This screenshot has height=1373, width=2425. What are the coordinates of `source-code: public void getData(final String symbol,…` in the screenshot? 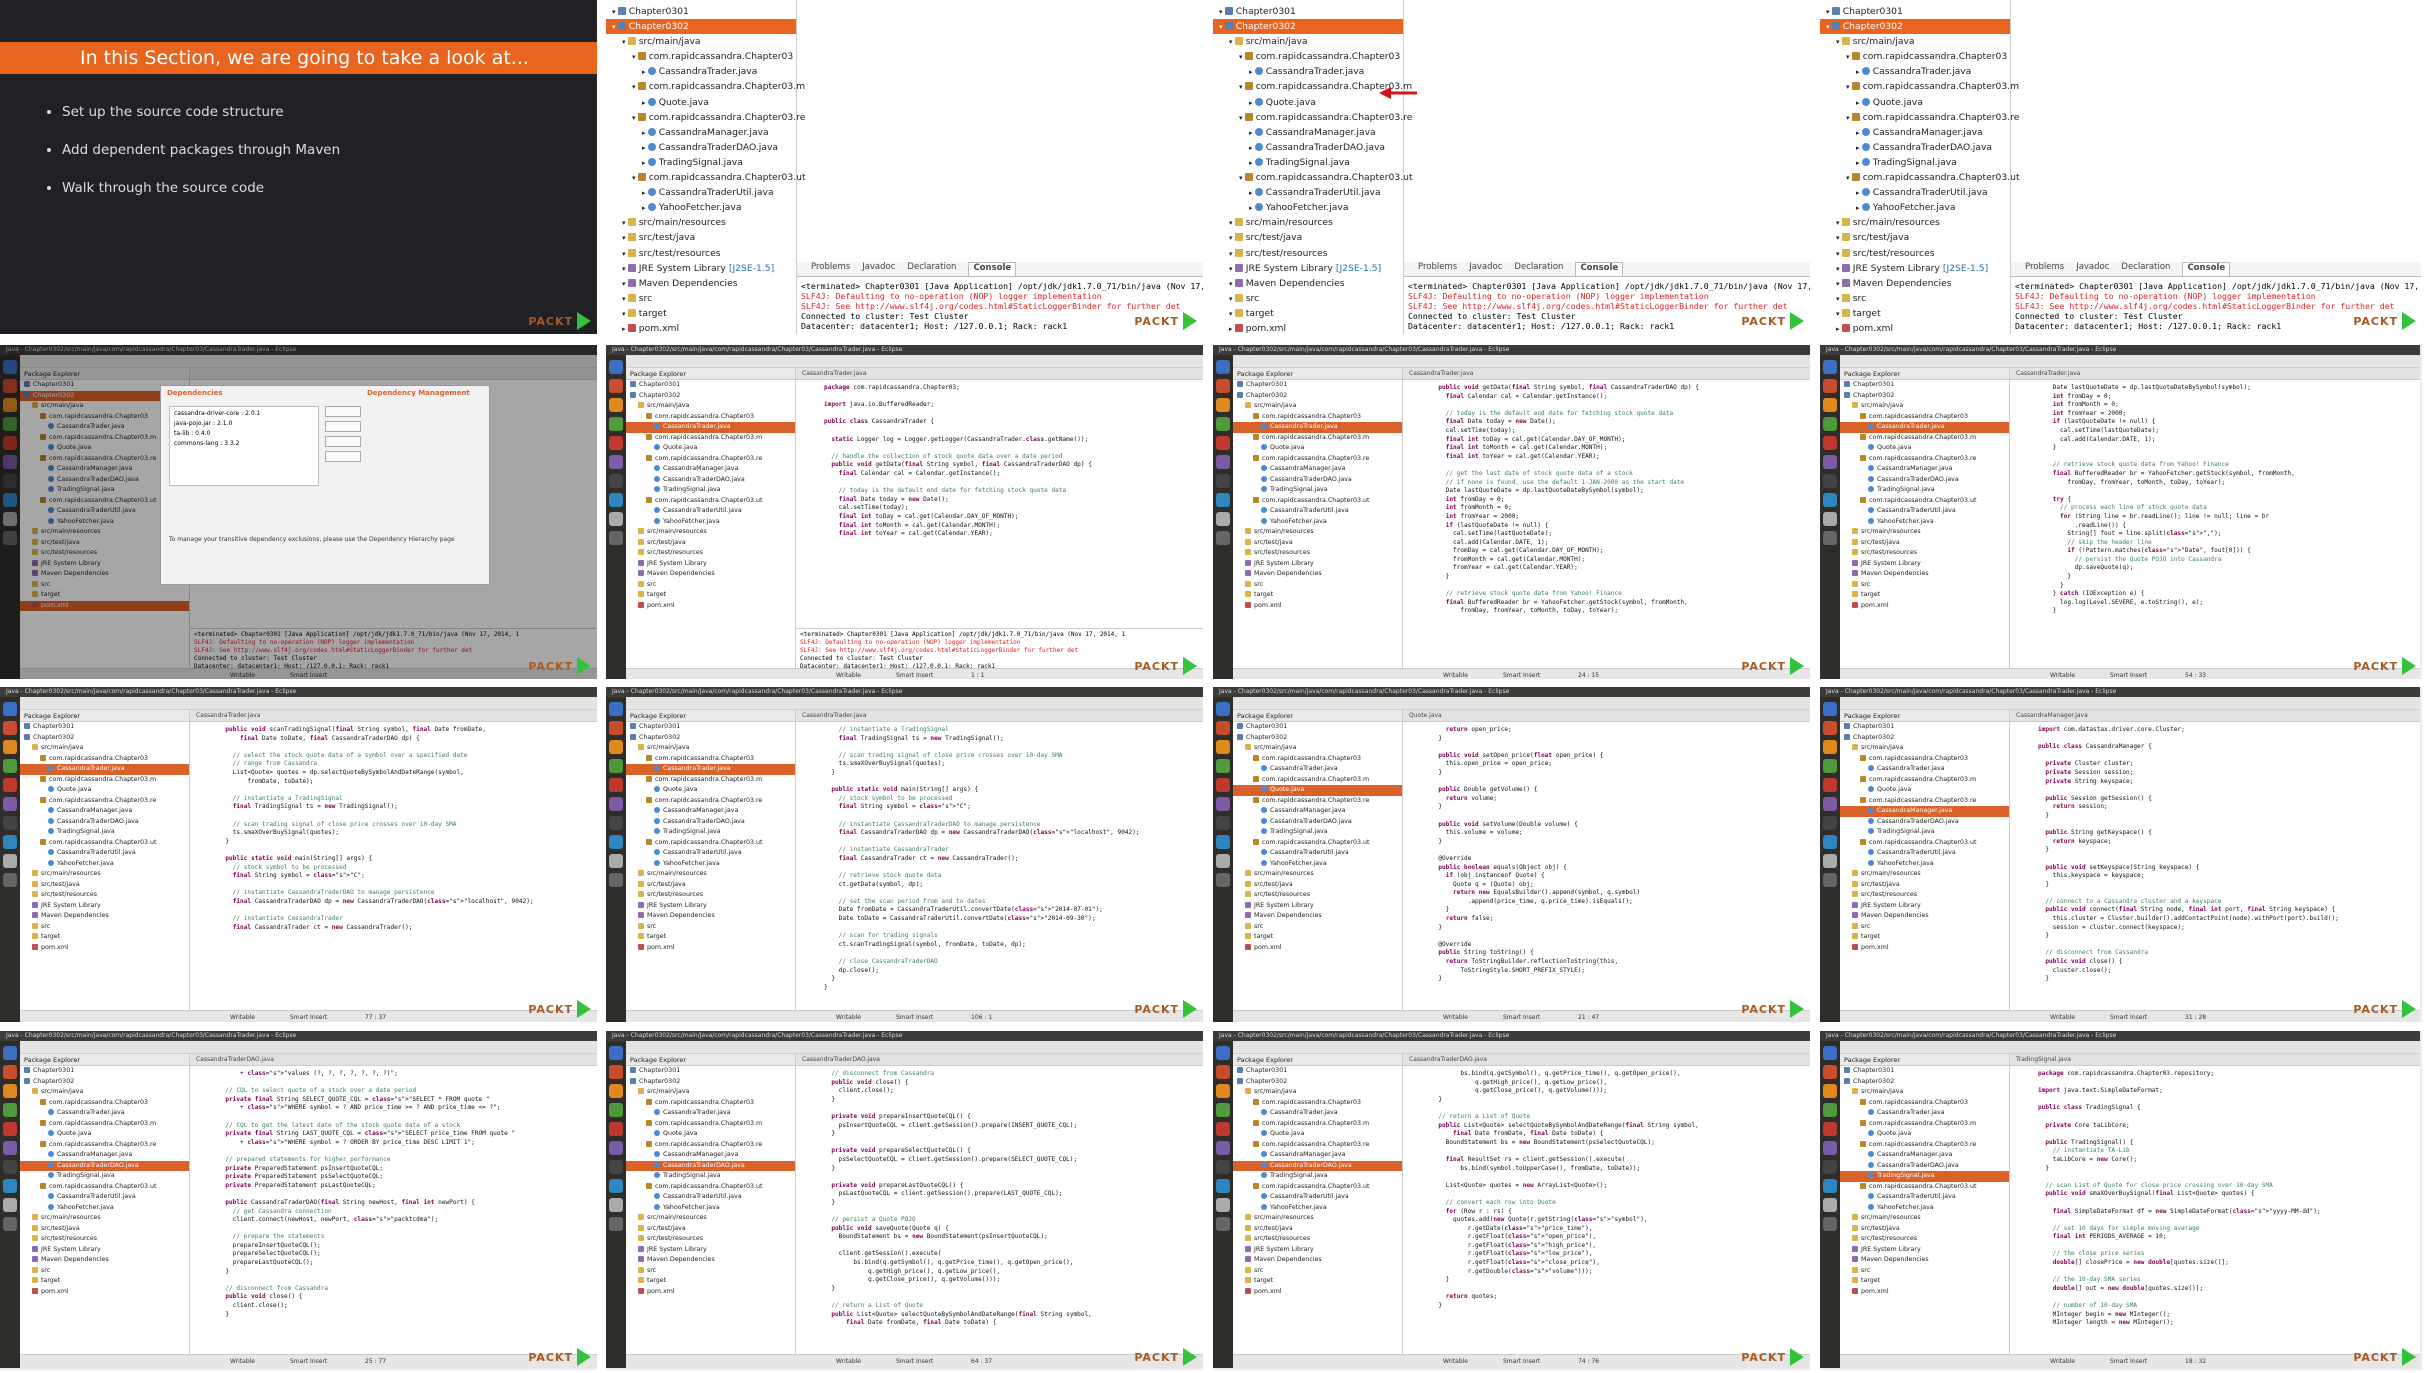 It's located at (1606, 498).